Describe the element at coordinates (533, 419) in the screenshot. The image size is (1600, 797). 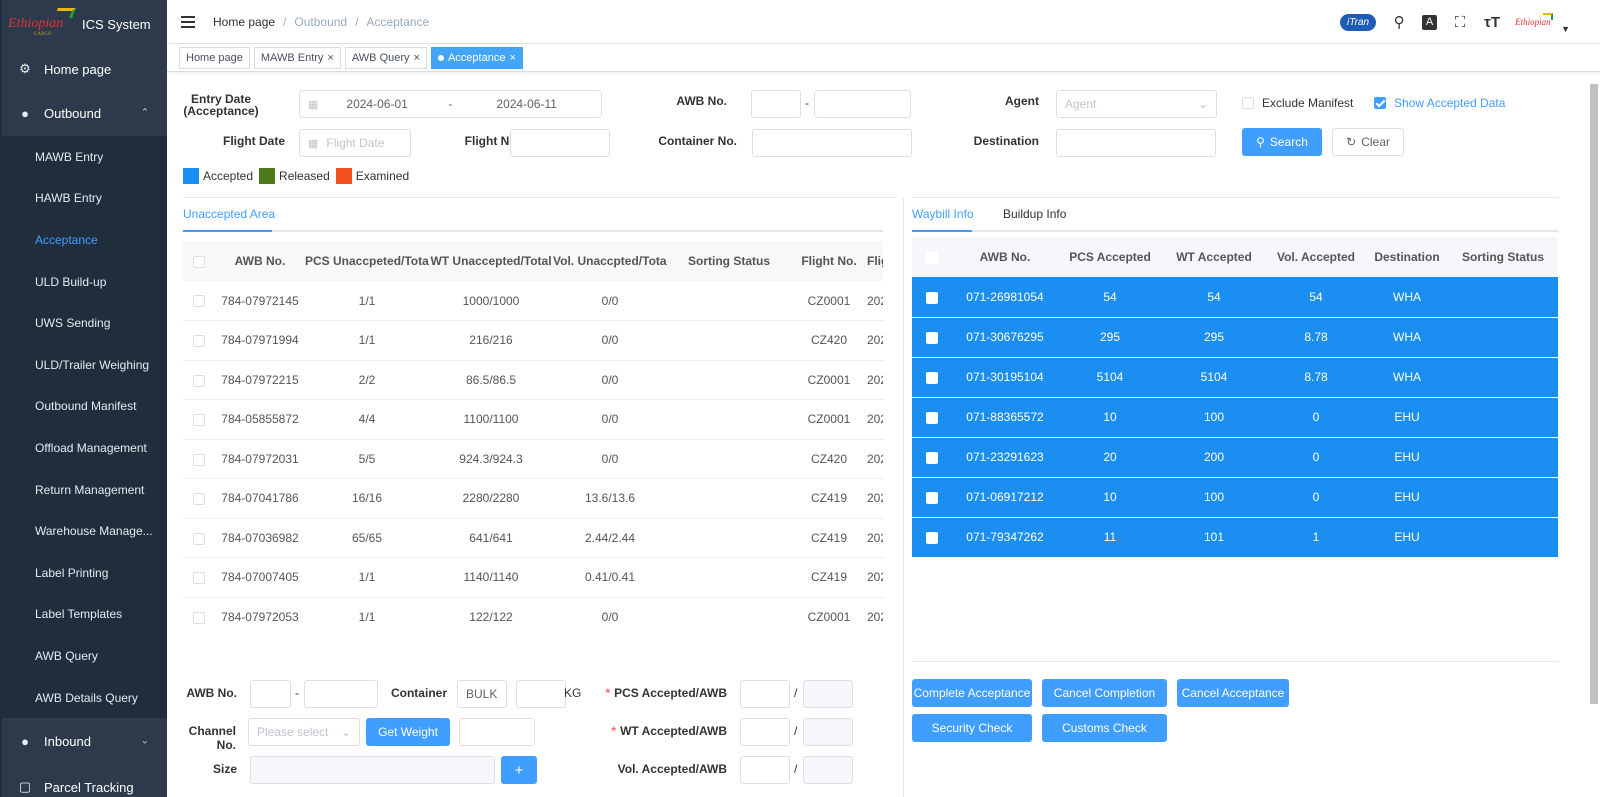
I see `table-row: 784-058558724/41100/11000/0 CZ0001202` at that location.